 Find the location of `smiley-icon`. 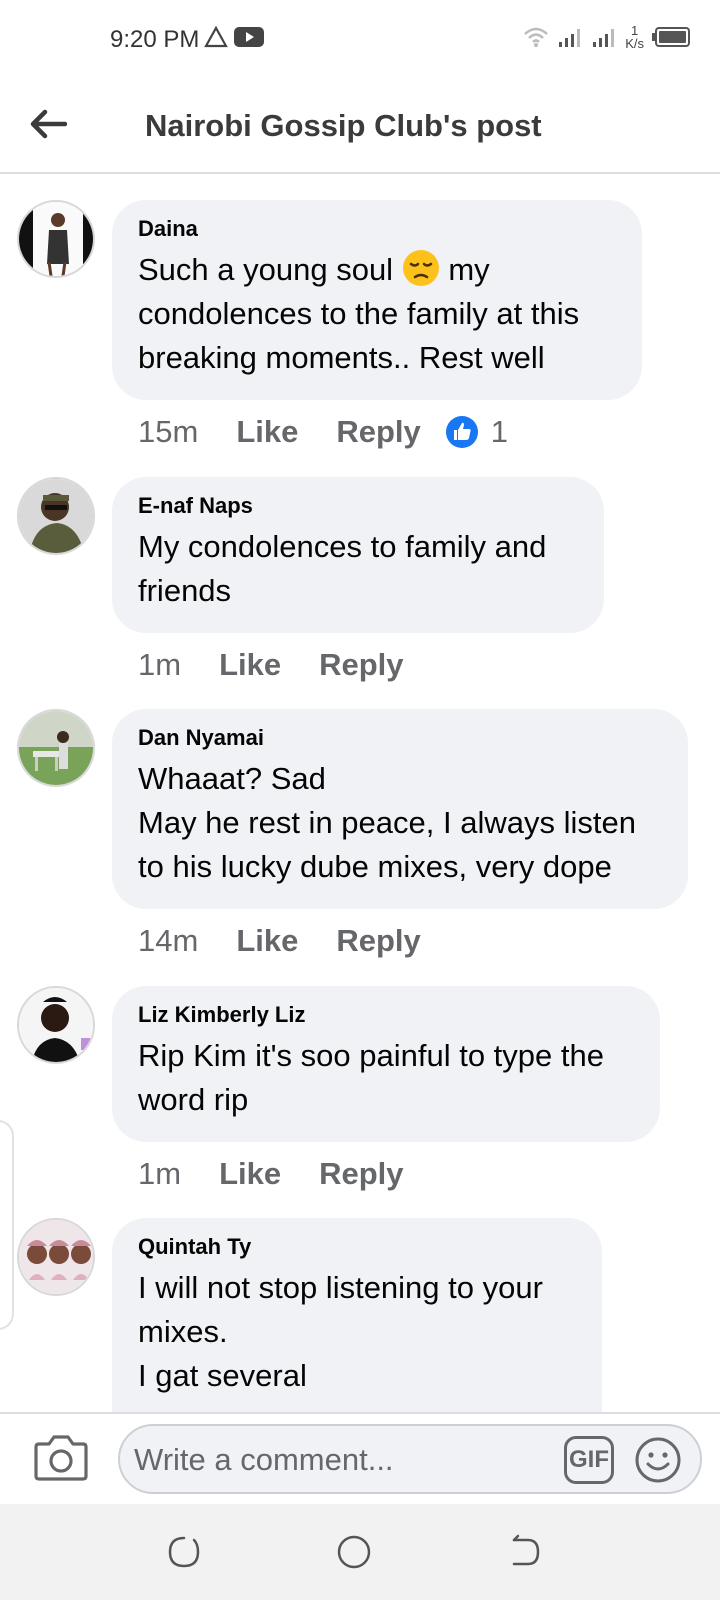

smiley-icon is located at coordinates (658, 1460).